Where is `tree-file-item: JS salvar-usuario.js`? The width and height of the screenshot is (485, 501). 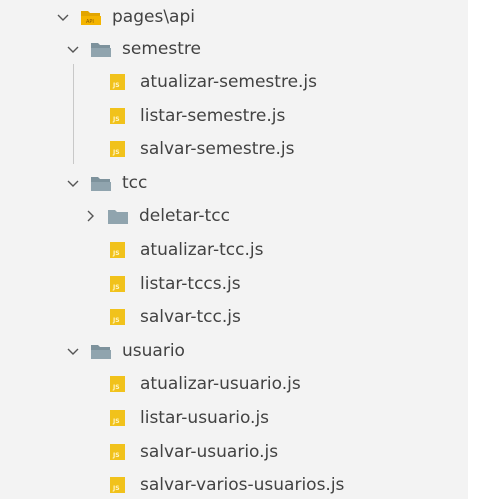
tree-file-item: JS salvar-usuario.js is located at coordinates (194, 451).